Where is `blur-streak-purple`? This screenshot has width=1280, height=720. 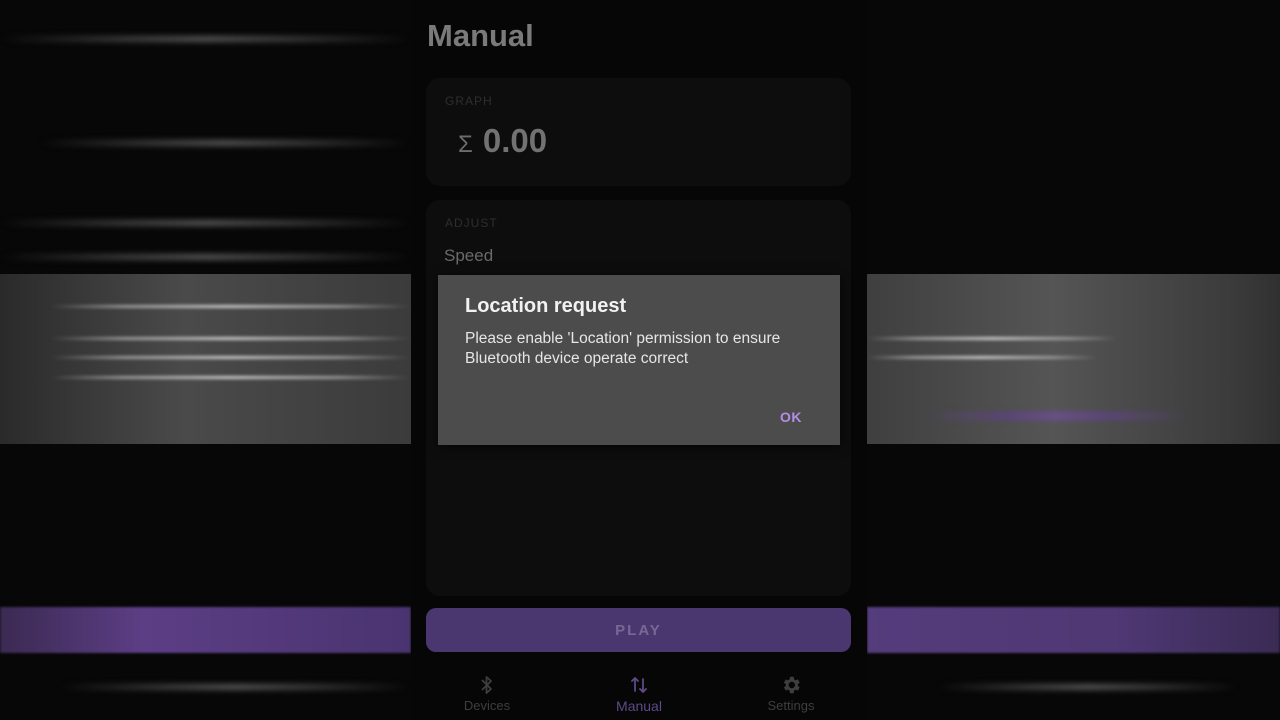
blur-streak-purple is located at coordinates (1057, 416).